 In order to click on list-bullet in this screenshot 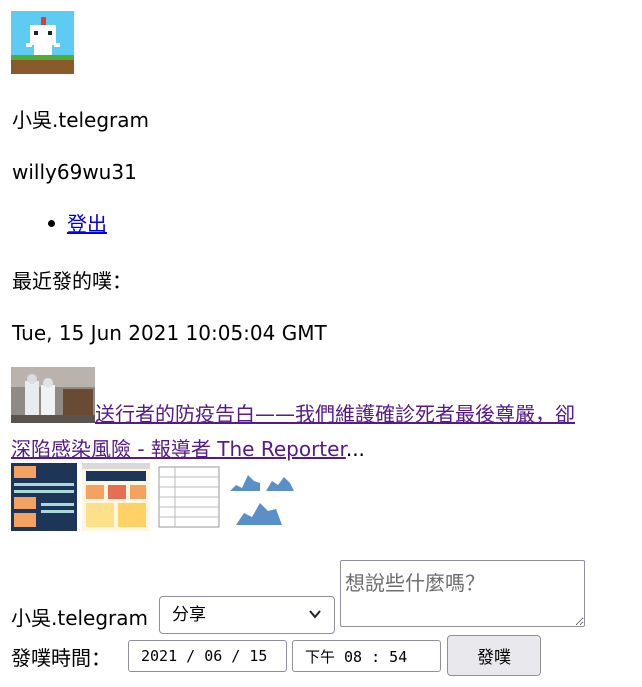, I will do `click(51, 223)`.